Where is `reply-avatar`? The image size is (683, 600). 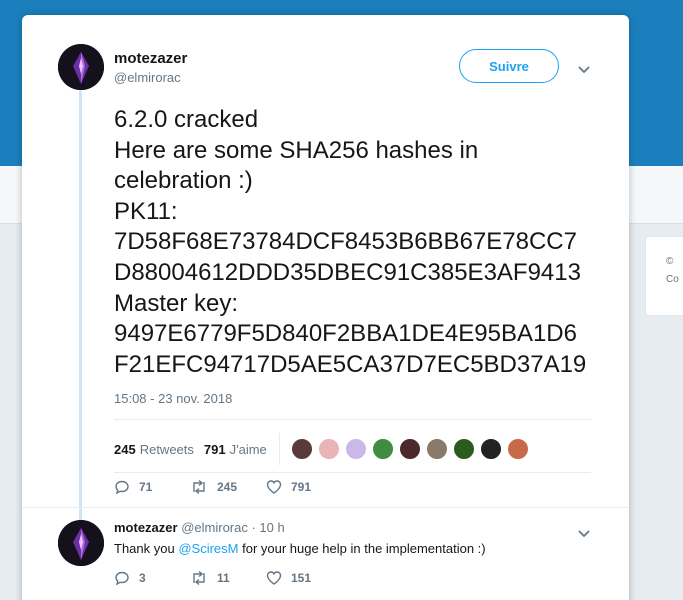 reply-avatar is located at coordinates (81, 543).